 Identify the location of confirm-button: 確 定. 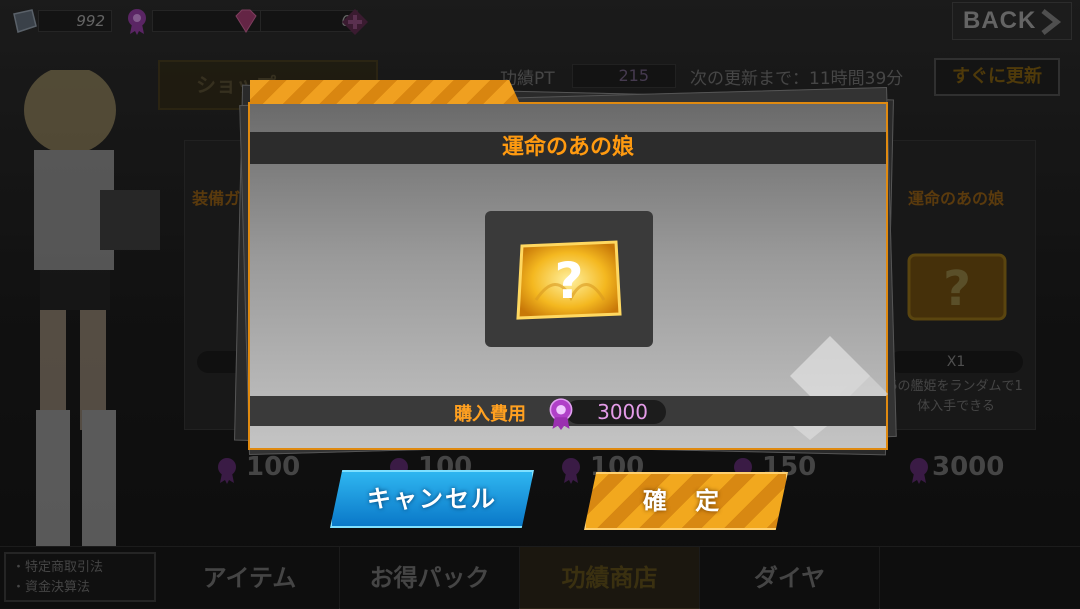
(686, 501).